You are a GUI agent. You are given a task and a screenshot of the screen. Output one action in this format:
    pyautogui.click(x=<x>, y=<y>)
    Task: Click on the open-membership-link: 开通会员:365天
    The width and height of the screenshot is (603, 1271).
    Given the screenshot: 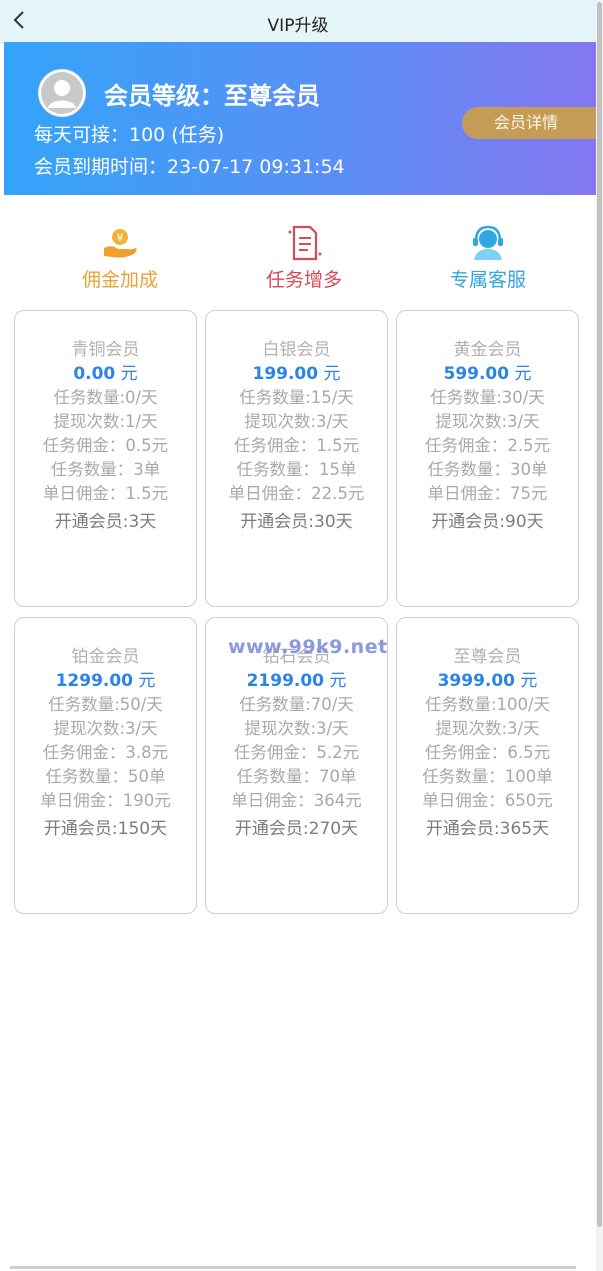 What is the action you would take?
    pyautogui.click(x=487, y=829)
    